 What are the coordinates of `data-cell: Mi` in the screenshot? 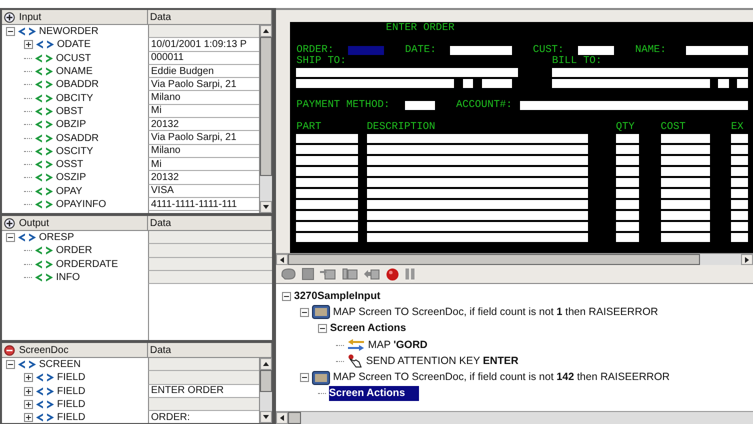 It's located at (203, 111).